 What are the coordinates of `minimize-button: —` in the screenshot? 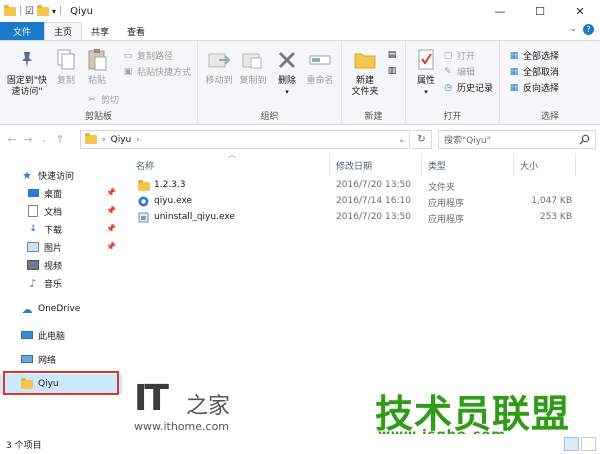 It's located at (500, 11).